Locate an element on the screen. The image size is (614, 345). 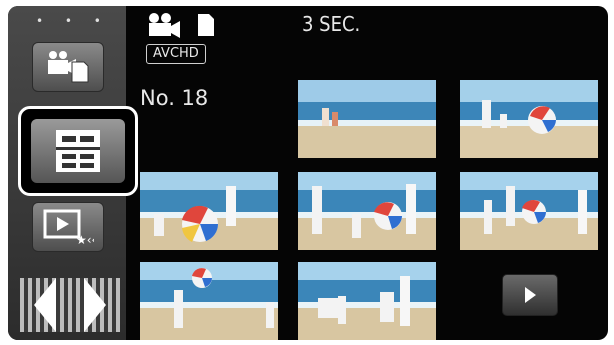
page-indicator: • • • is located at coordinates (73, 21).